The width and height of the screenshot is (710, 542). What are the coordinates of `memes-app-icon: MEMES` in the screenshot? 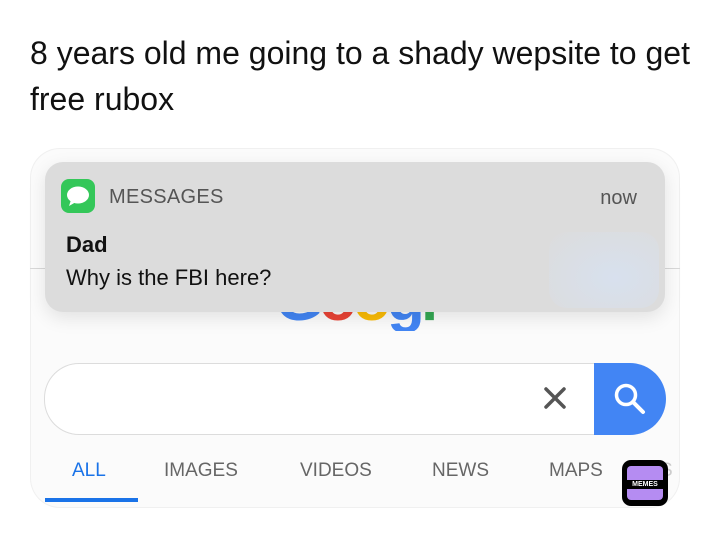 It's located at (645, 483).